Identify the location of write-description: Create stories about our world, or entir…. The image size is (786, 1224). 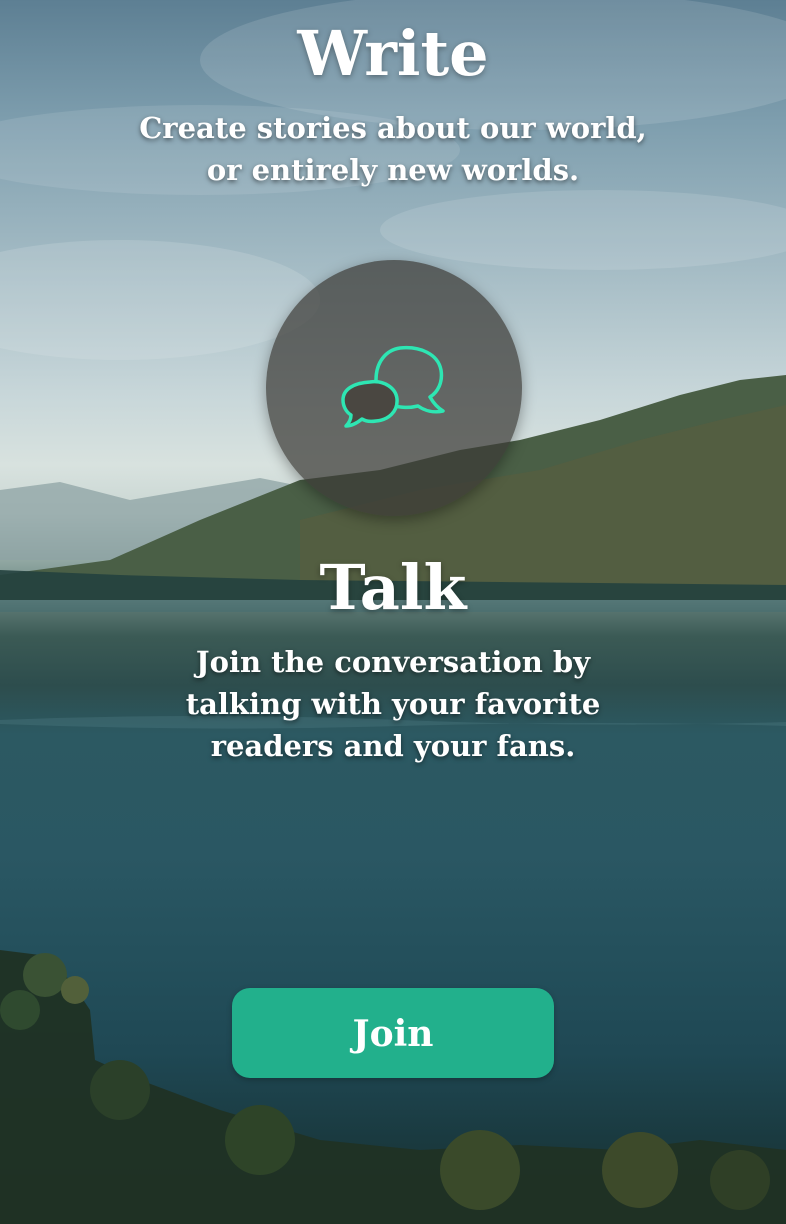
(393, 149).